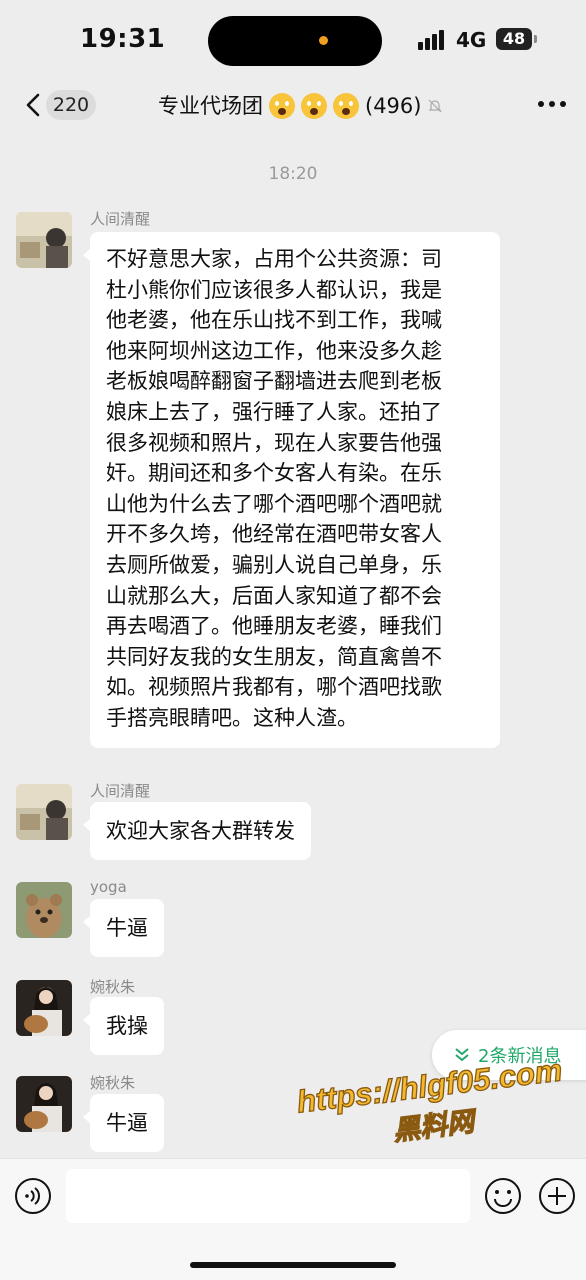 The image size is (586, 1280). What do you see at coordinates (274, 259) in the screenshot?
I see `message-line: 不好意思大家，占用个公共资源：司` at bounding box center [274, 259].